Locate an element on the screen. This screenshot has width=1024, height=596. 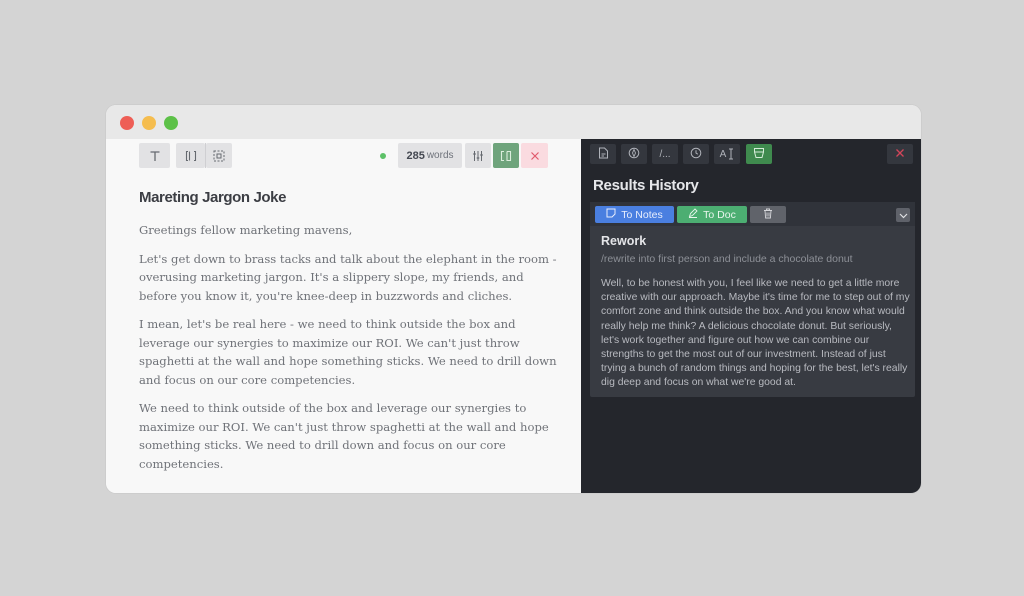
document-title: Mareting Jargon Joke is located at coordinates (212, 197).